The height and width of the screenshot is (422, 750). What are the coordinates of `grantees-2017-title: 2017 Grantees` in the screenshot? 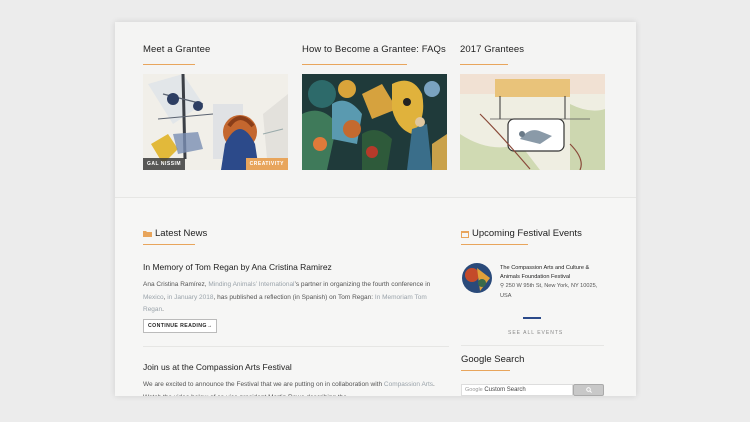 It's located at (492, 49).